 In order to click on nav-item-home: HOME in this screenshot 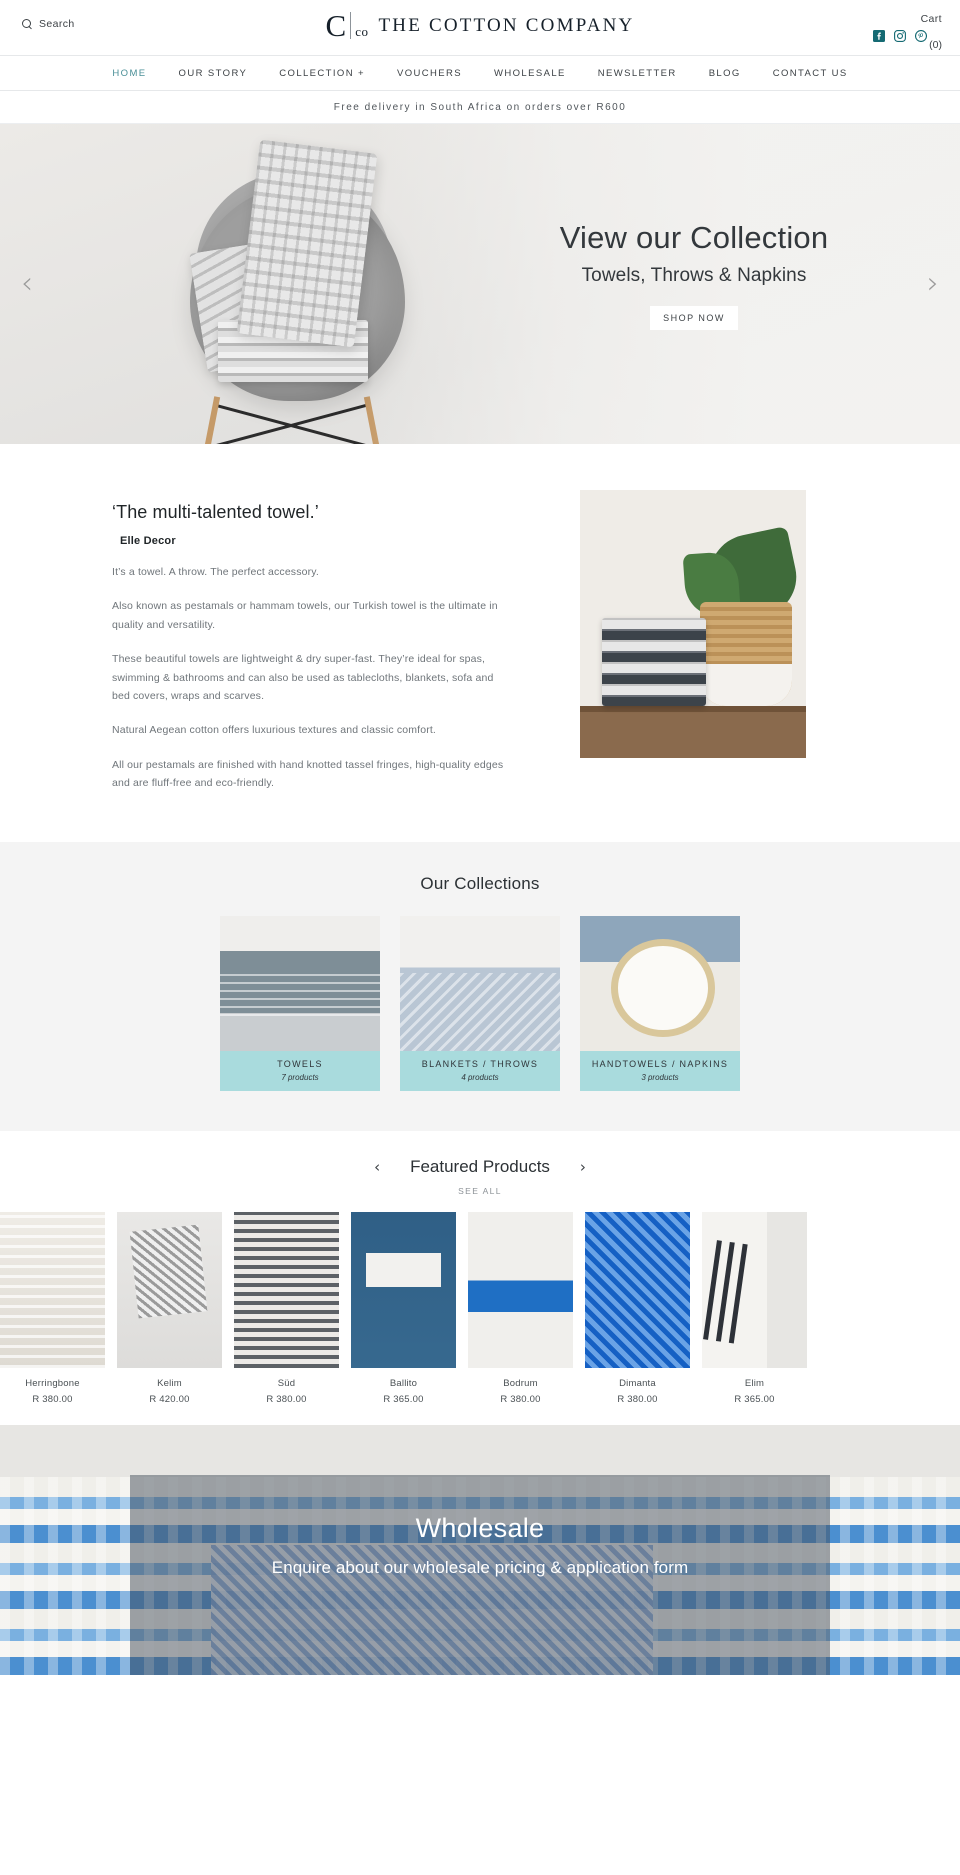, I will do `click(129, 73)`.